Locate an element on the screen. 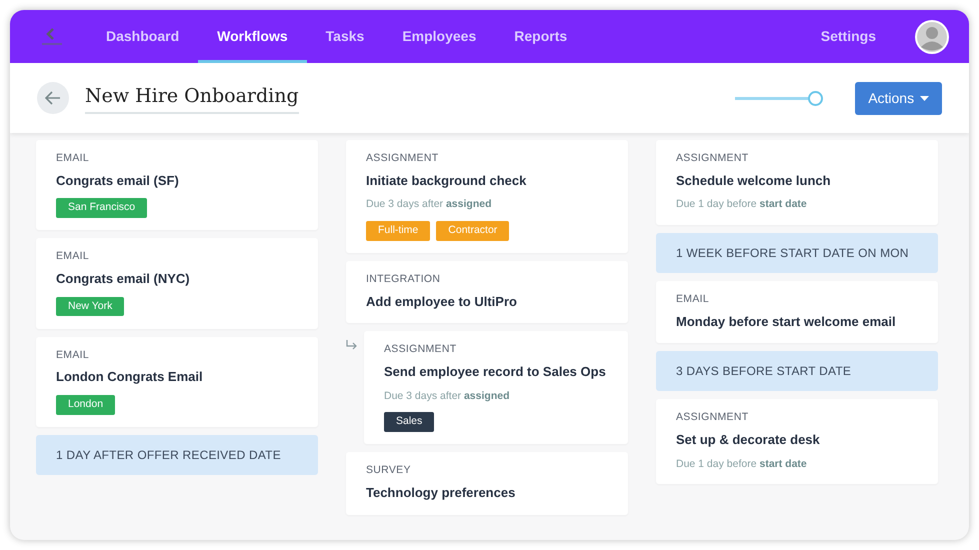 This screenshot has width=979, height=550. task-title: Initiate background check is located at coordinates (447, 181).